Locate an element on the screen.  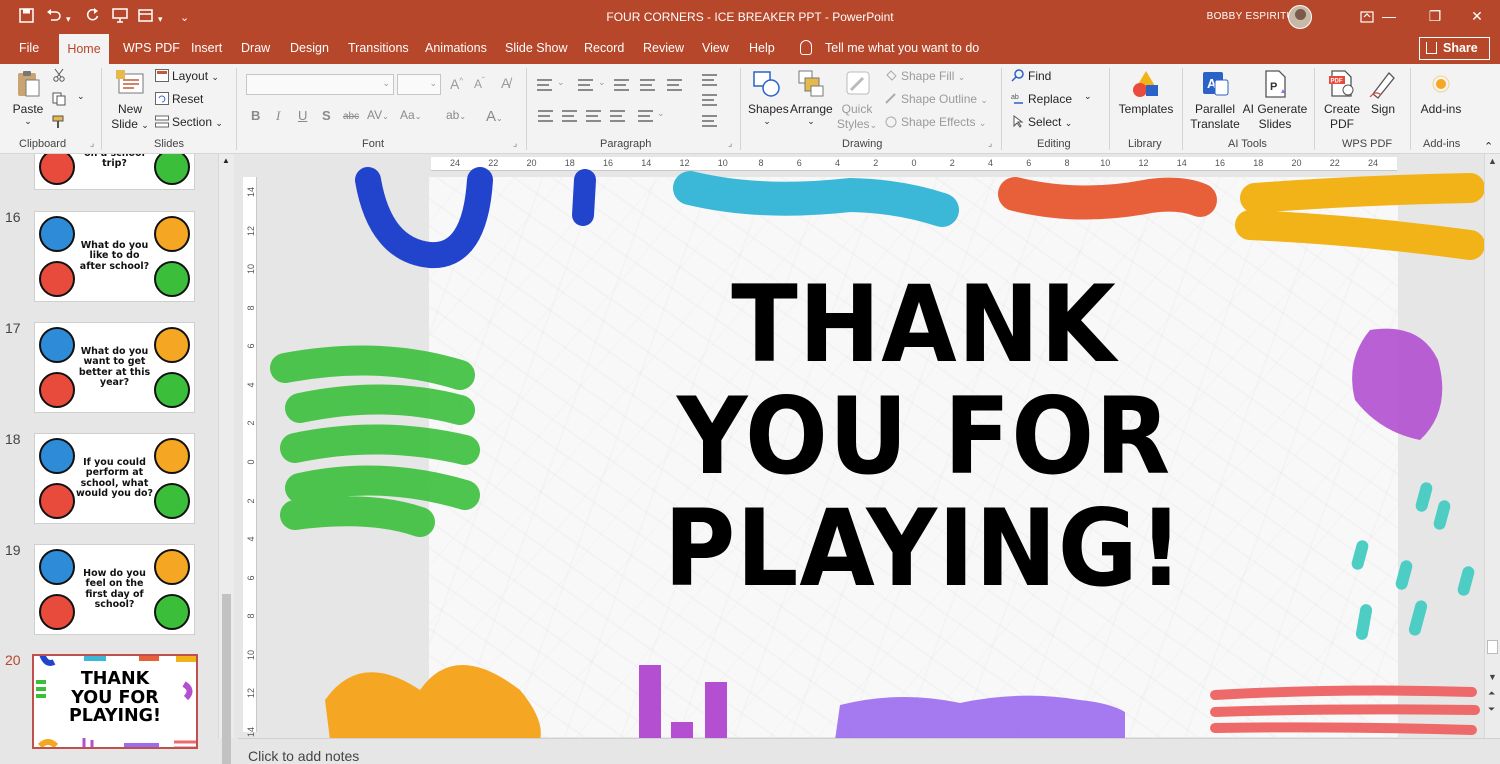
numbering-icon is located at coordinates (585, 85).